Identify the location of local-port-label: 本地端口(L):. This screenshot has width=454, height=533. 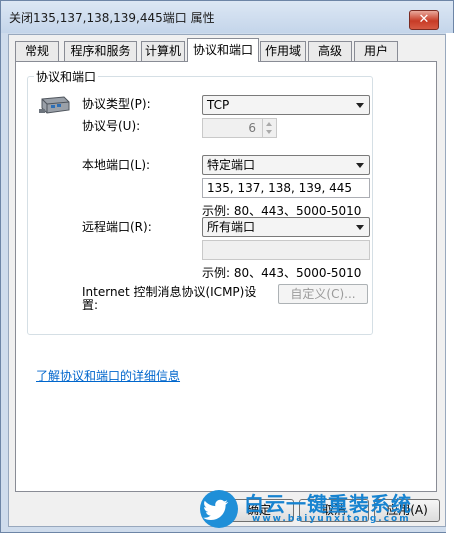
(116, 165).